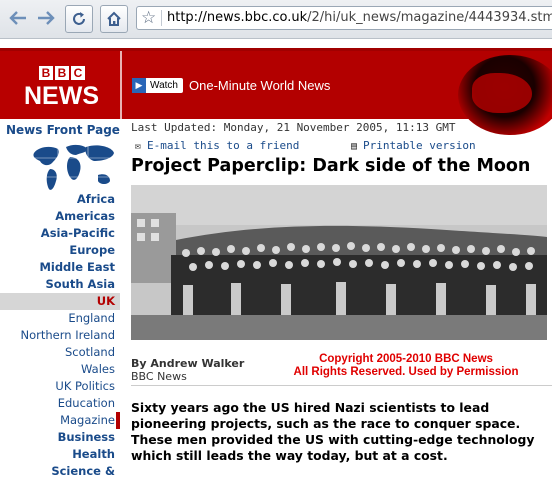 The height and width of the screenshot is (480, 552). I want to click on copyright-line-2: All Rights Reserved. Used by Permission, so click(406, 372).